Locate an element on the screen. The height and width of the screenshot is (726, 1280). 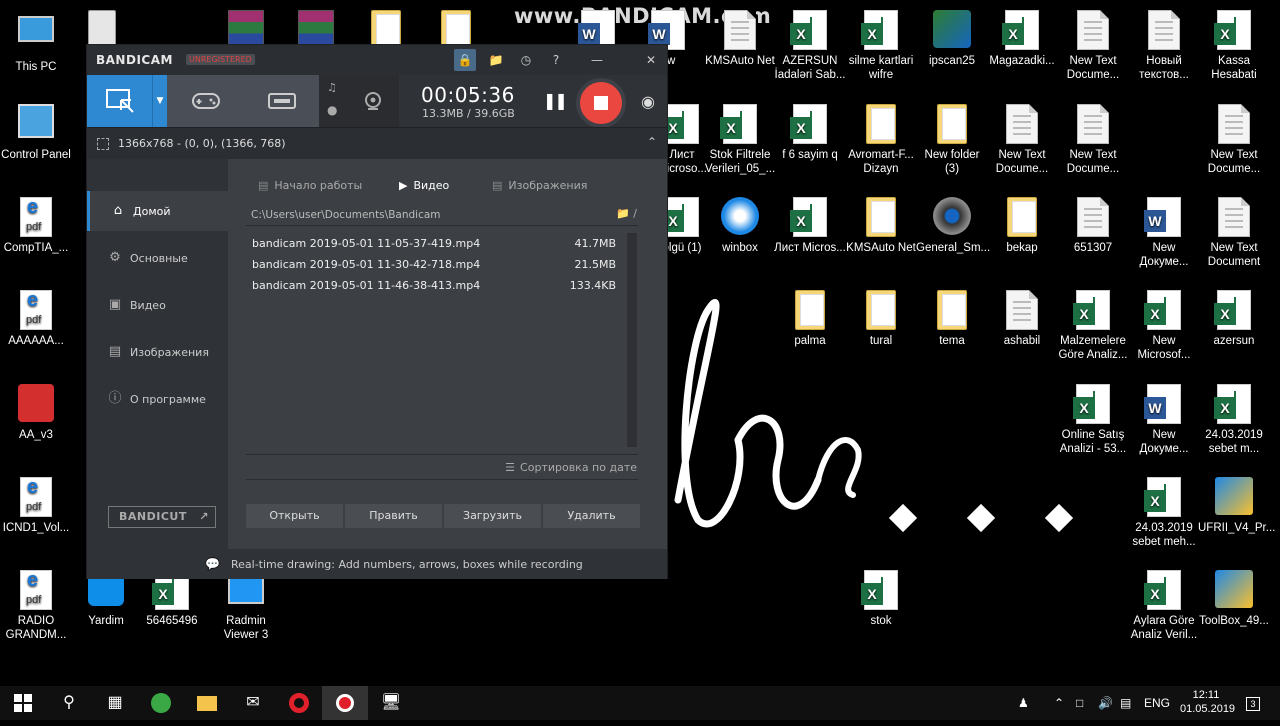
desktop-icon: Xstok is located at coordinates (881, 599).